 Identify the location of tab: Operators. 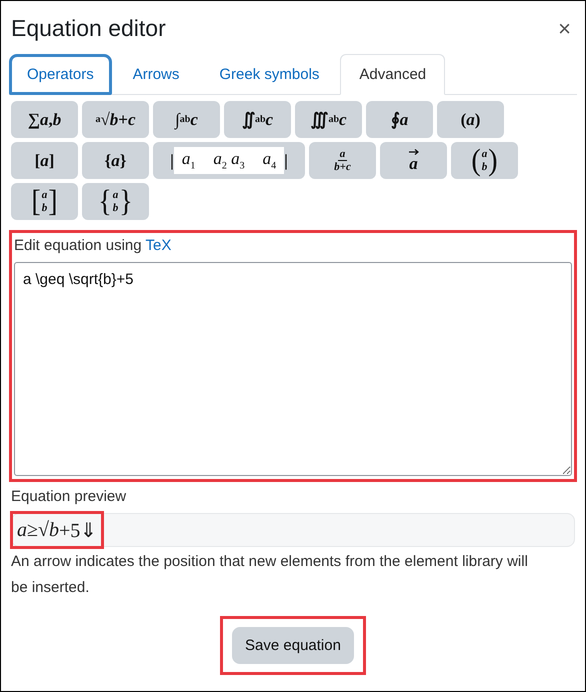
(60, 74).